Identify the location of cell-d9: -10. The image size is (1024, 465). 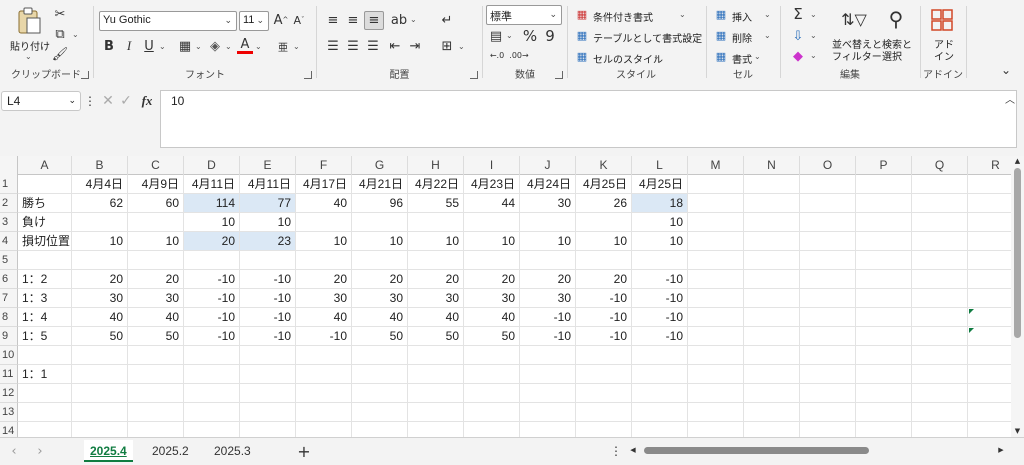
(212, 336).